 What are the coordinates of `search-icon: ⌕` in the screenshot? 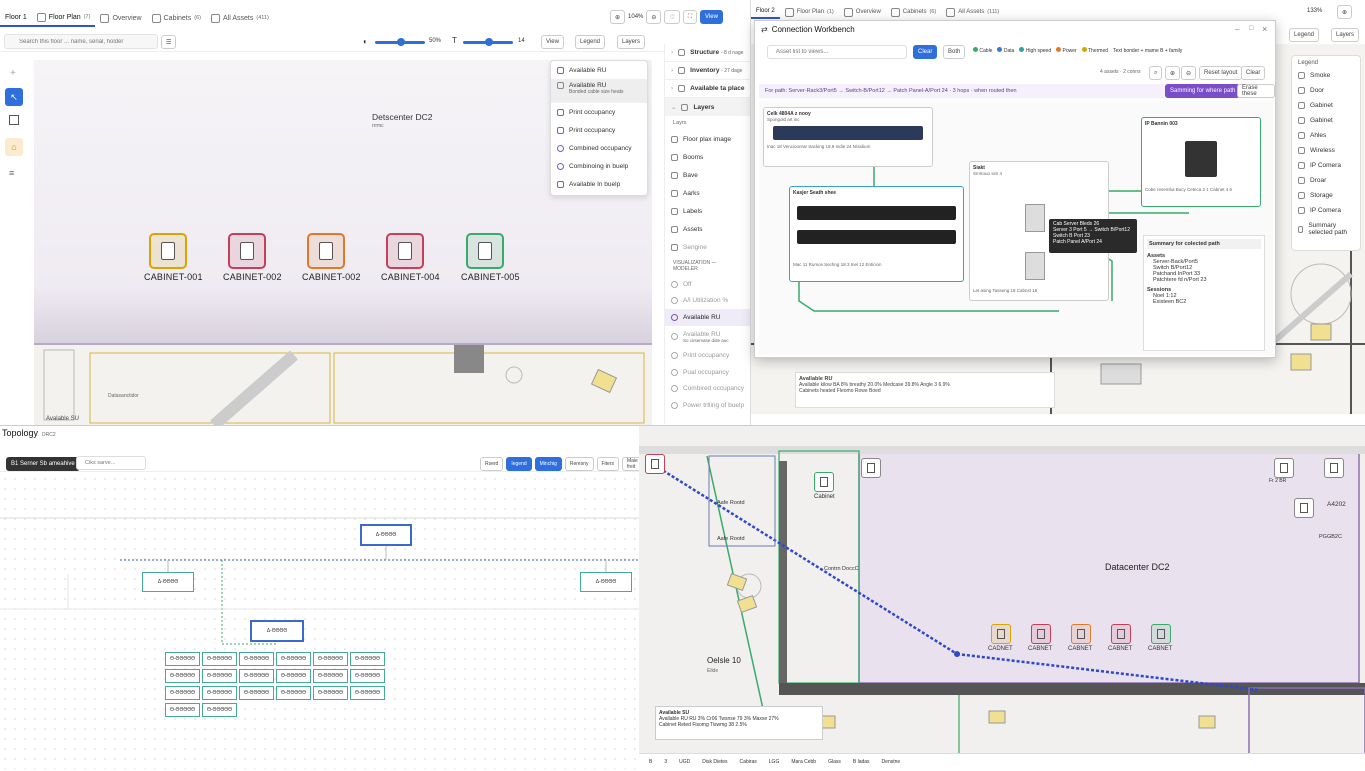 It's located at (1156, 73).